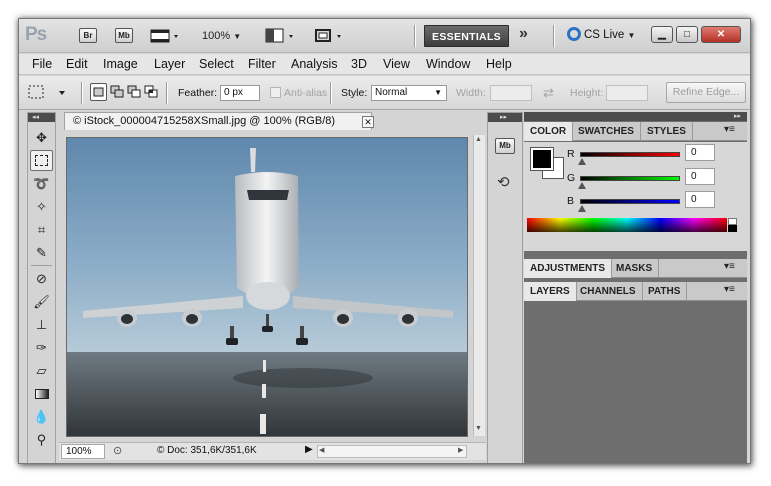 This screenshot has width=771, height=486. I want to click on height-input, so click(627, 93).